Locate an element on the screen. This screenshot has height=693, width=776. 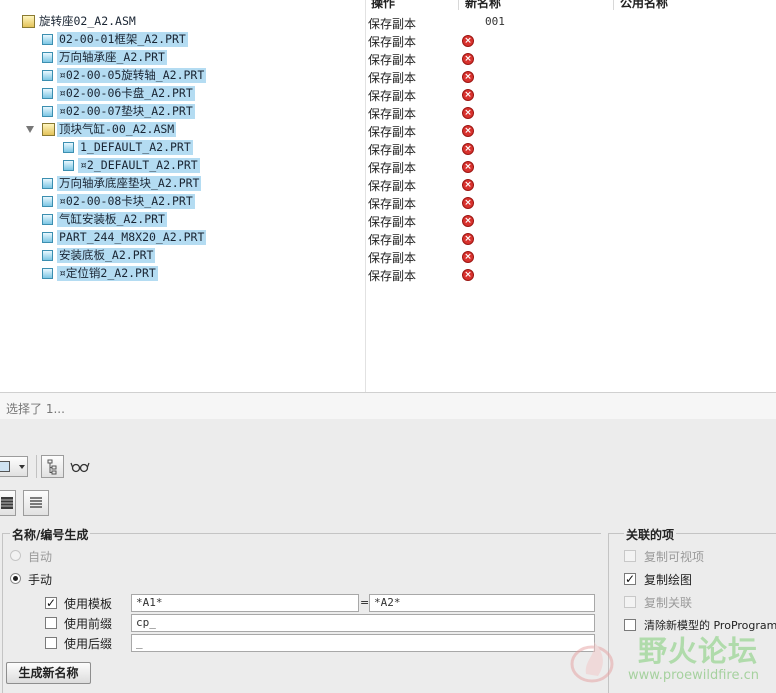
tree-row: ¤02-00-05旋转轴_A2.PRT 保存副本 × is located at coordinates (388, 76).